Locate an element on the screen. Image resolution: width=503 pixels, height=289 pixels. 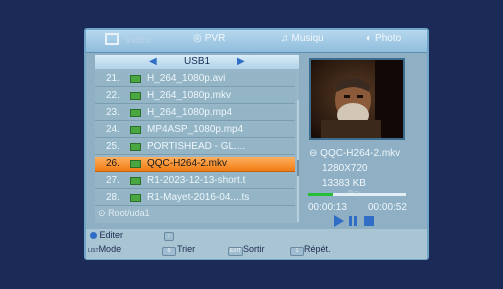
file-row: 24. MP4ASP_1080p.mp4 is located at coordinates (195, 130).